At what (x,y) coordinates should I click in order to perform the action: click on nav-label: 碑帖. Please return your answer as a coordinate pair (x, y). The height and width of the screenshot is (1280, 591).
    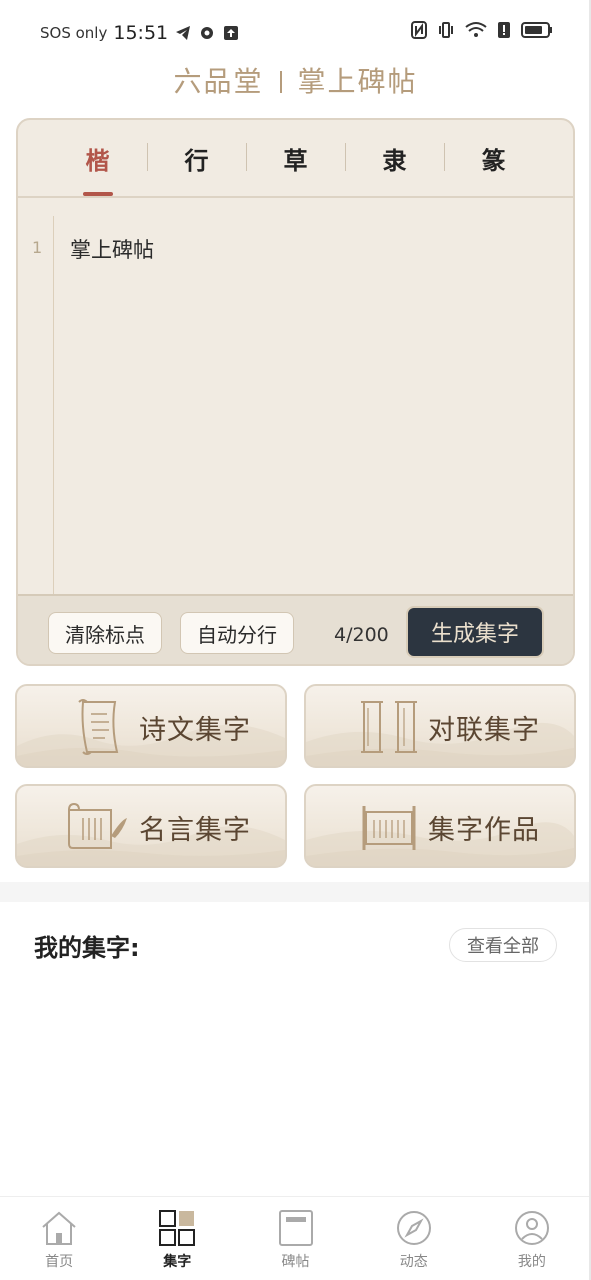
    Looking at the image, I should click on (295, 1262).